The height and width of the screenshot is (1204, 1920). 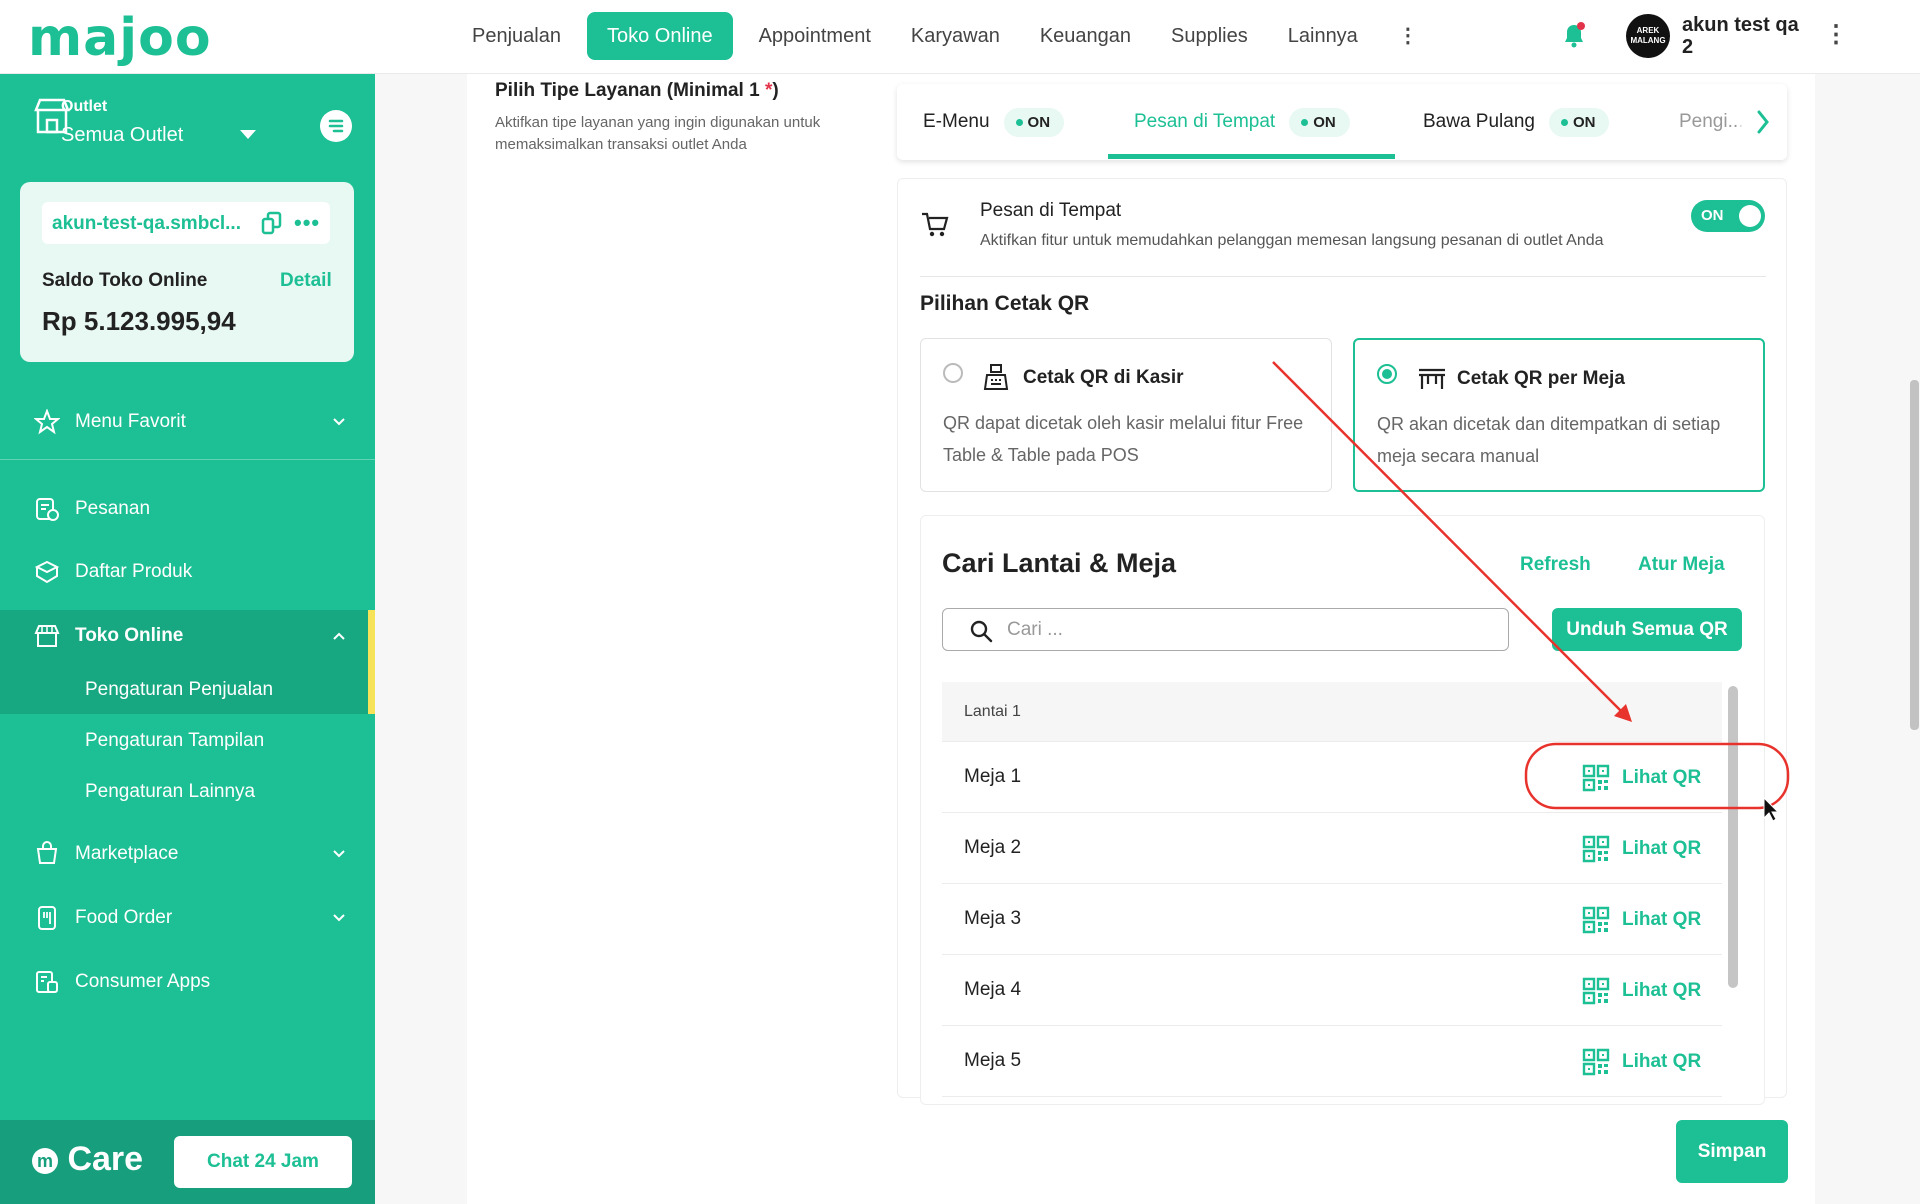 I want to click on order-icon, so click(x=47, y=509).